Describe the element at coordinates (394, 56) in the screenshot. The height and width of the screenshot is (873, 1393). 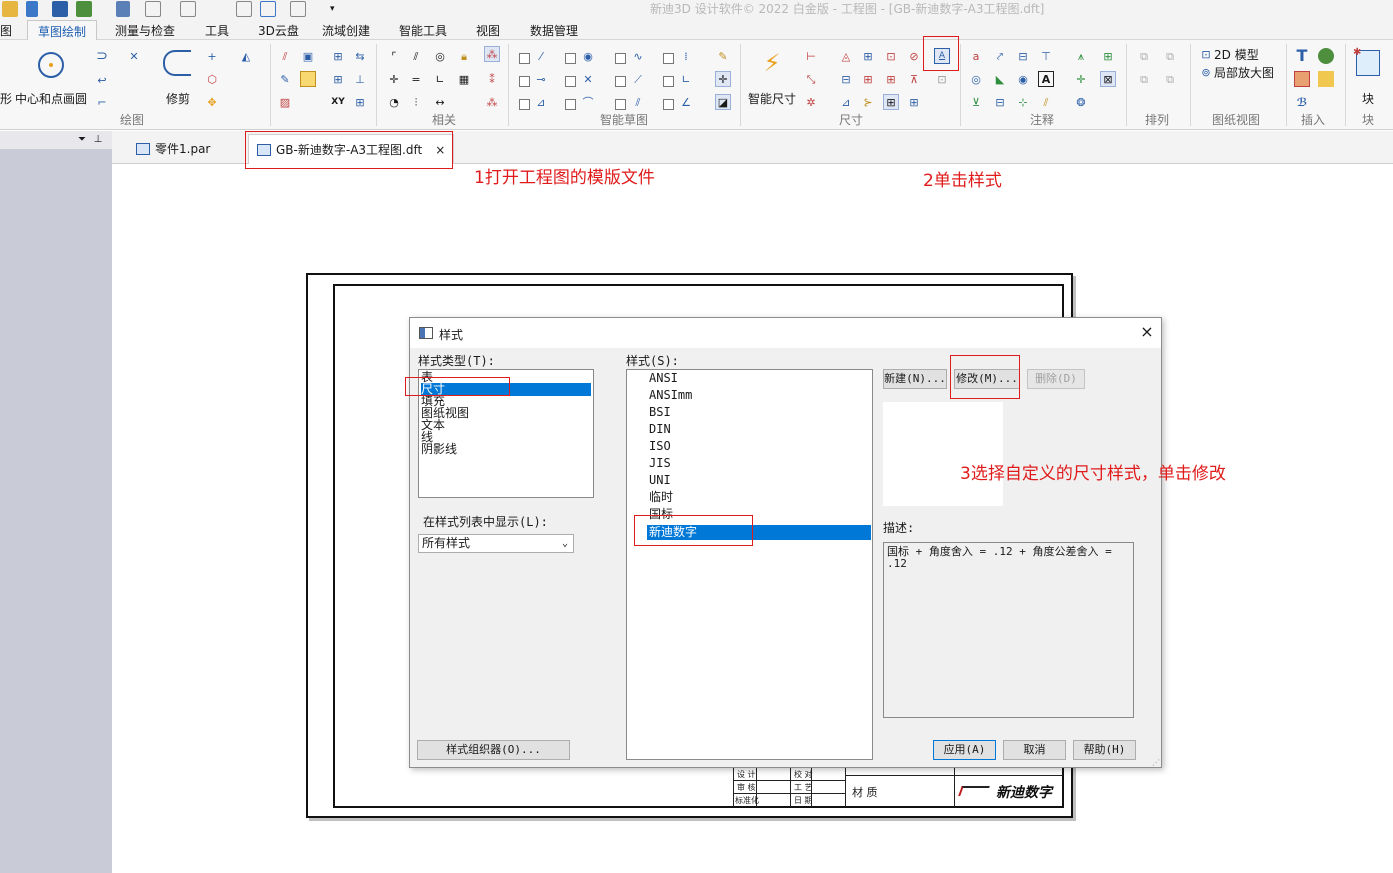
I see `corner-icon: ⌜` at that location.